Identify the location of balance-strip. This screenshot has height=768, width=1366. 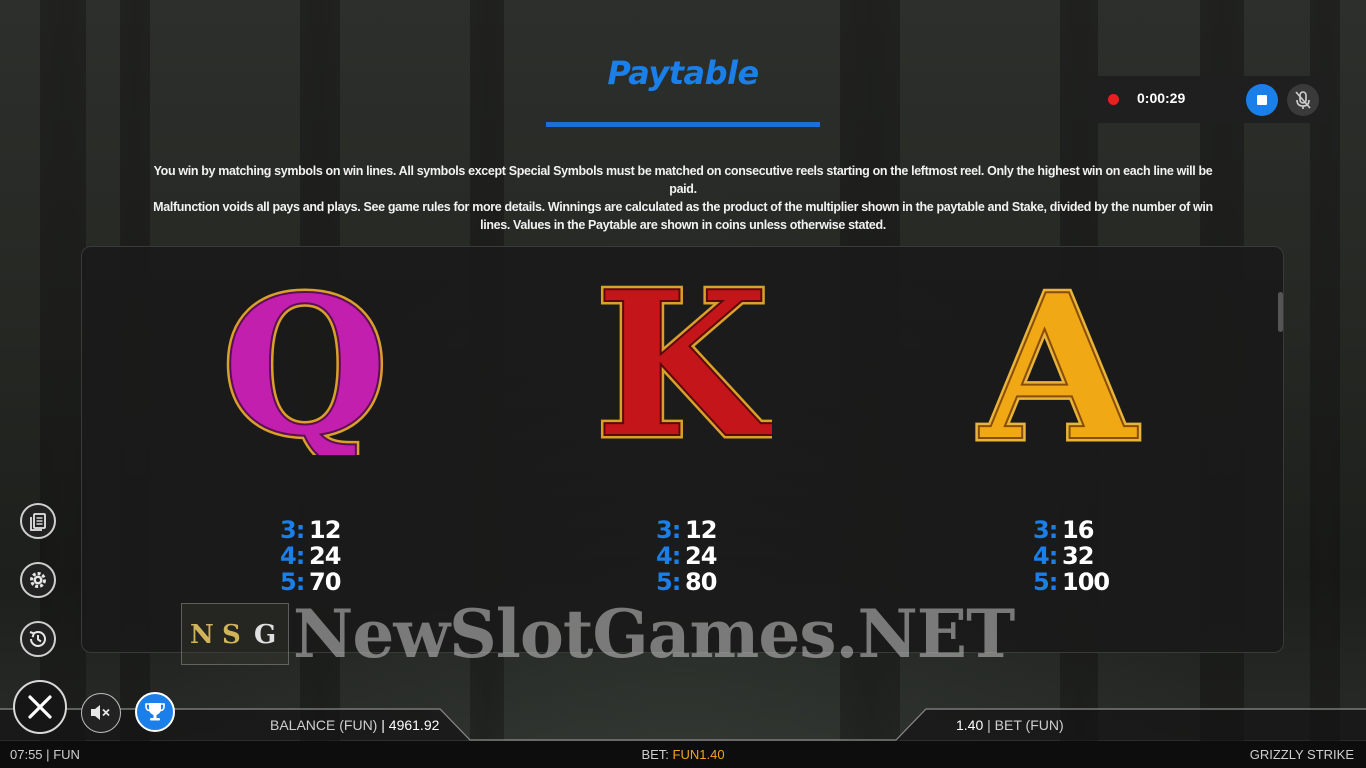
(683, 724).